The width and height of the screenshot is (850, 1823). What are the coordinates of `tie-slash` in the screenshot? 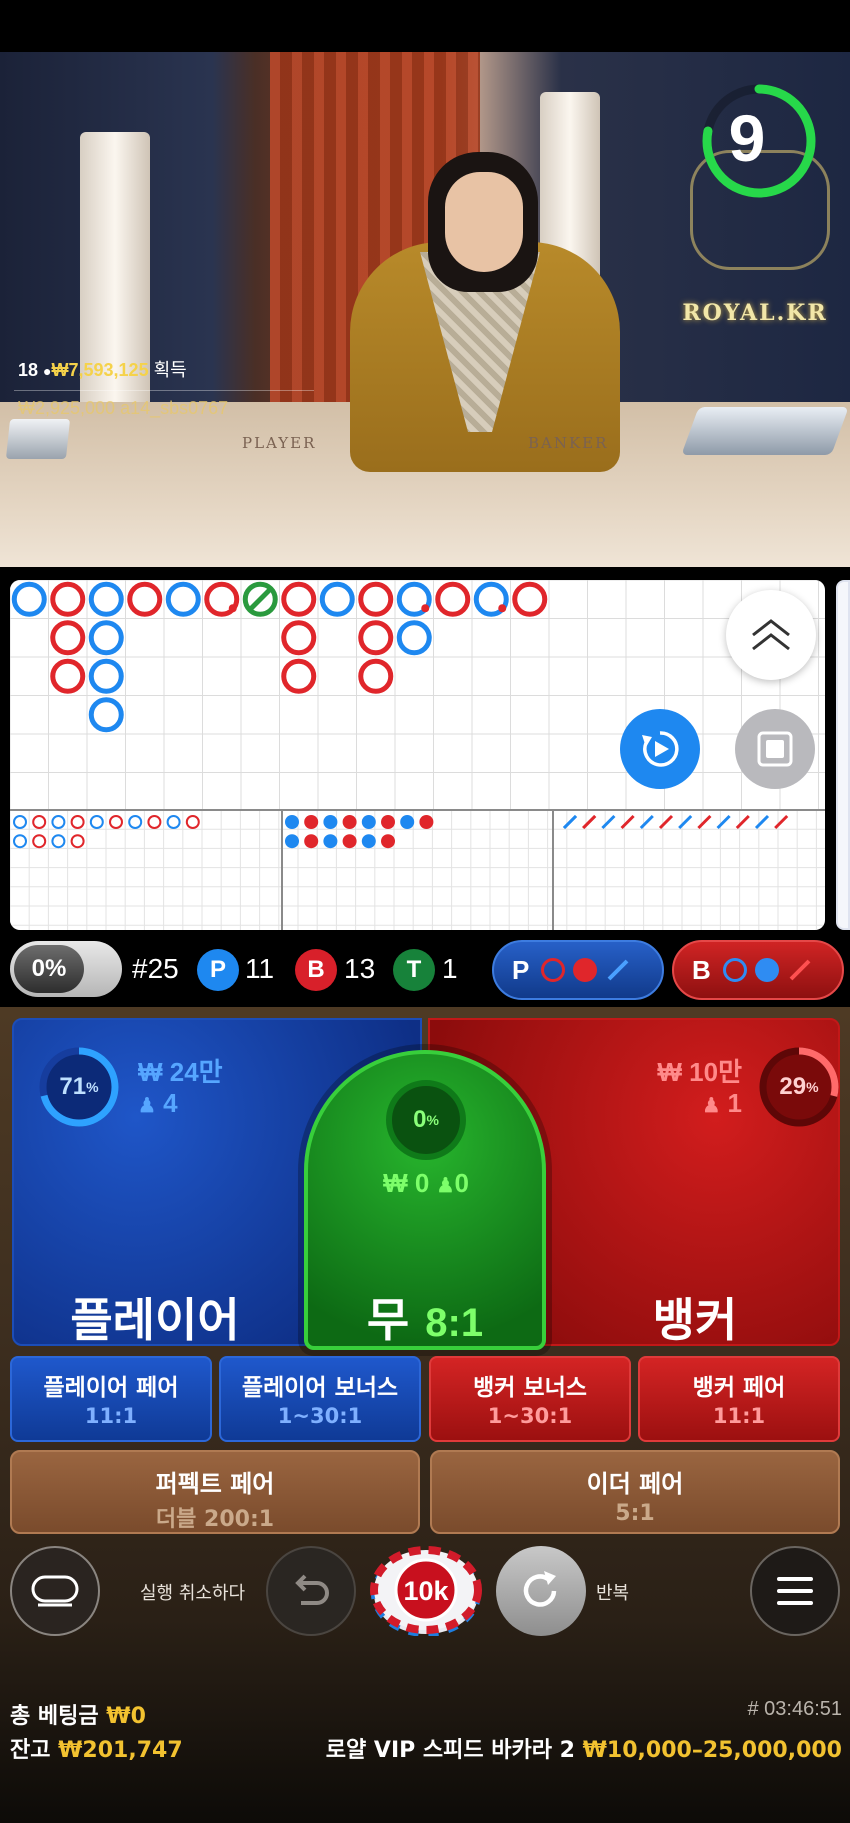 It's located at (260, 599).